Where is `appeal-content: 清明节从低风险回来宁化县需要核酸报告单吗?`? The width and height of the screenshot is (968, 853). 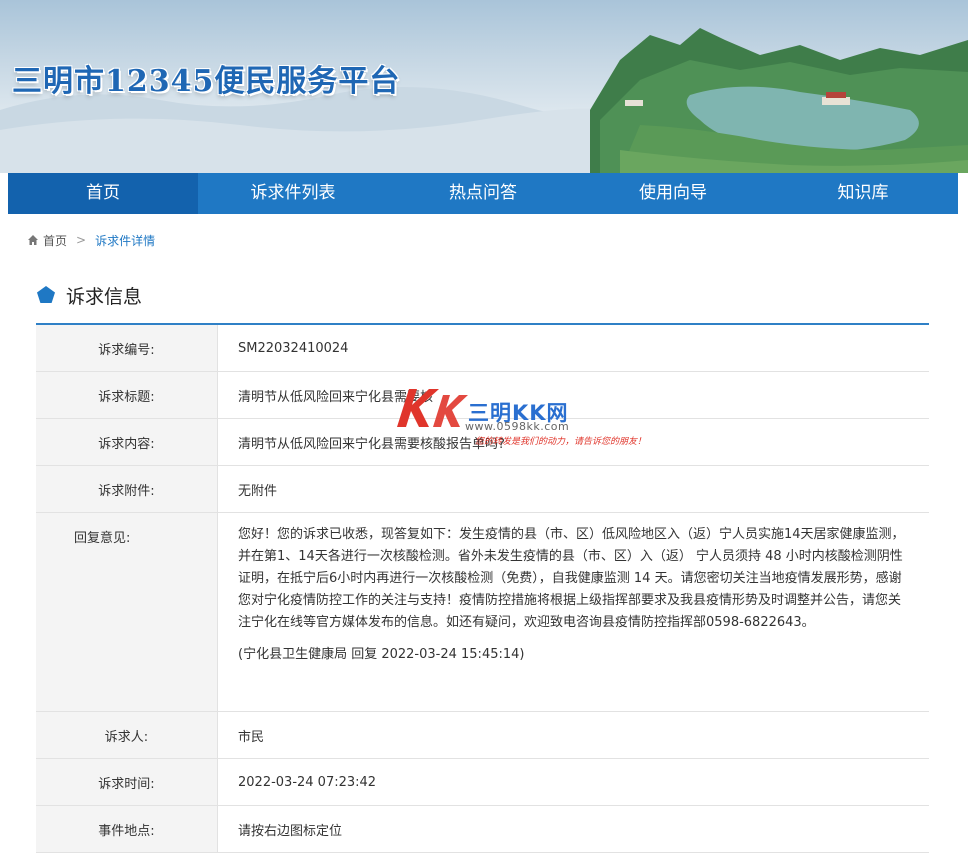 appeal-content: 清明节从低风险回来宁化县需要核酸报告单吗? is located at coordinates (573, 442).